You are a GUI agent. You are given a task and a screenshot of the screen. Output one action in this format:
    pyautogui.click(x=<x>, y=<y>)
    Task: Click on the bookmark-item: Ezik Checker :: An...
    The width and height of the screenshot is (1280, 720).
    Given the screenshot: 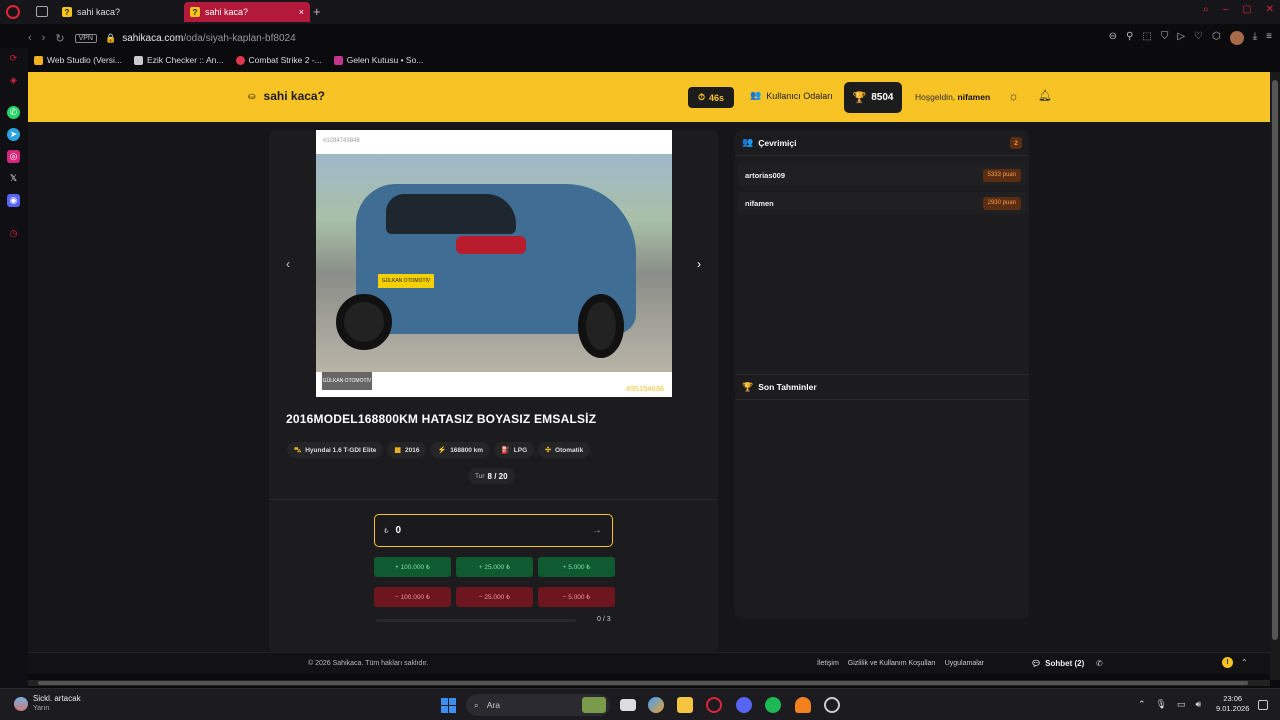 What is the action you would take?
    pyautogui.click(x=178, y=60)
    